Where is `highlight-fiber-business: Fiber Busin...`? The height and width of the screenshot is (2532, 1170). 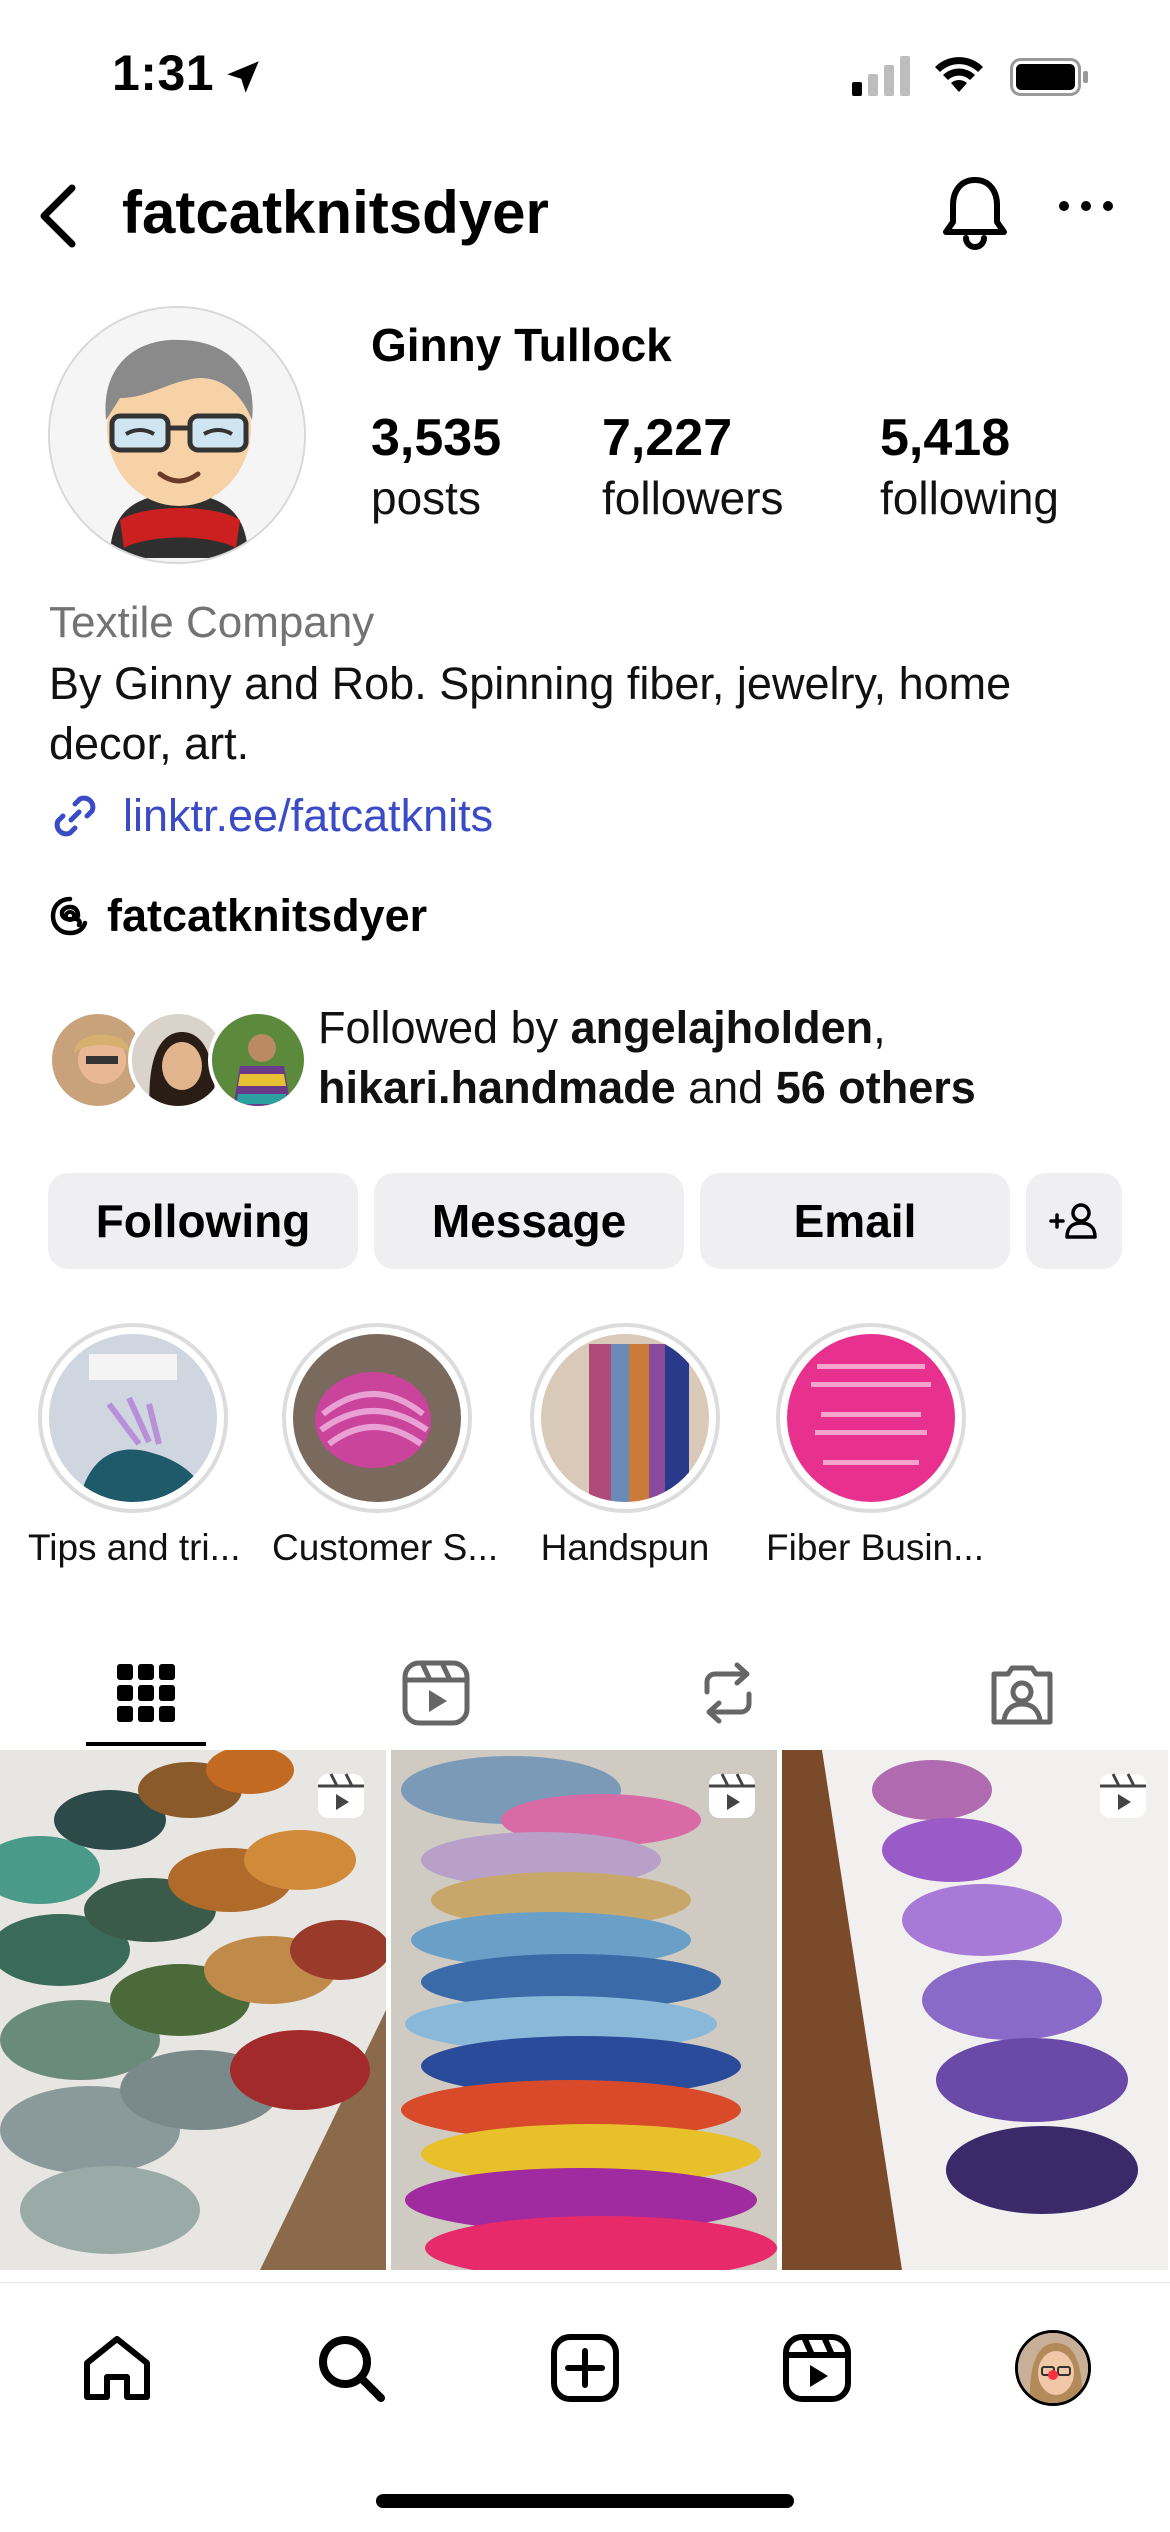 highlight-fiber-business: Fiber Busin... is located at coordinates (875, 1446).